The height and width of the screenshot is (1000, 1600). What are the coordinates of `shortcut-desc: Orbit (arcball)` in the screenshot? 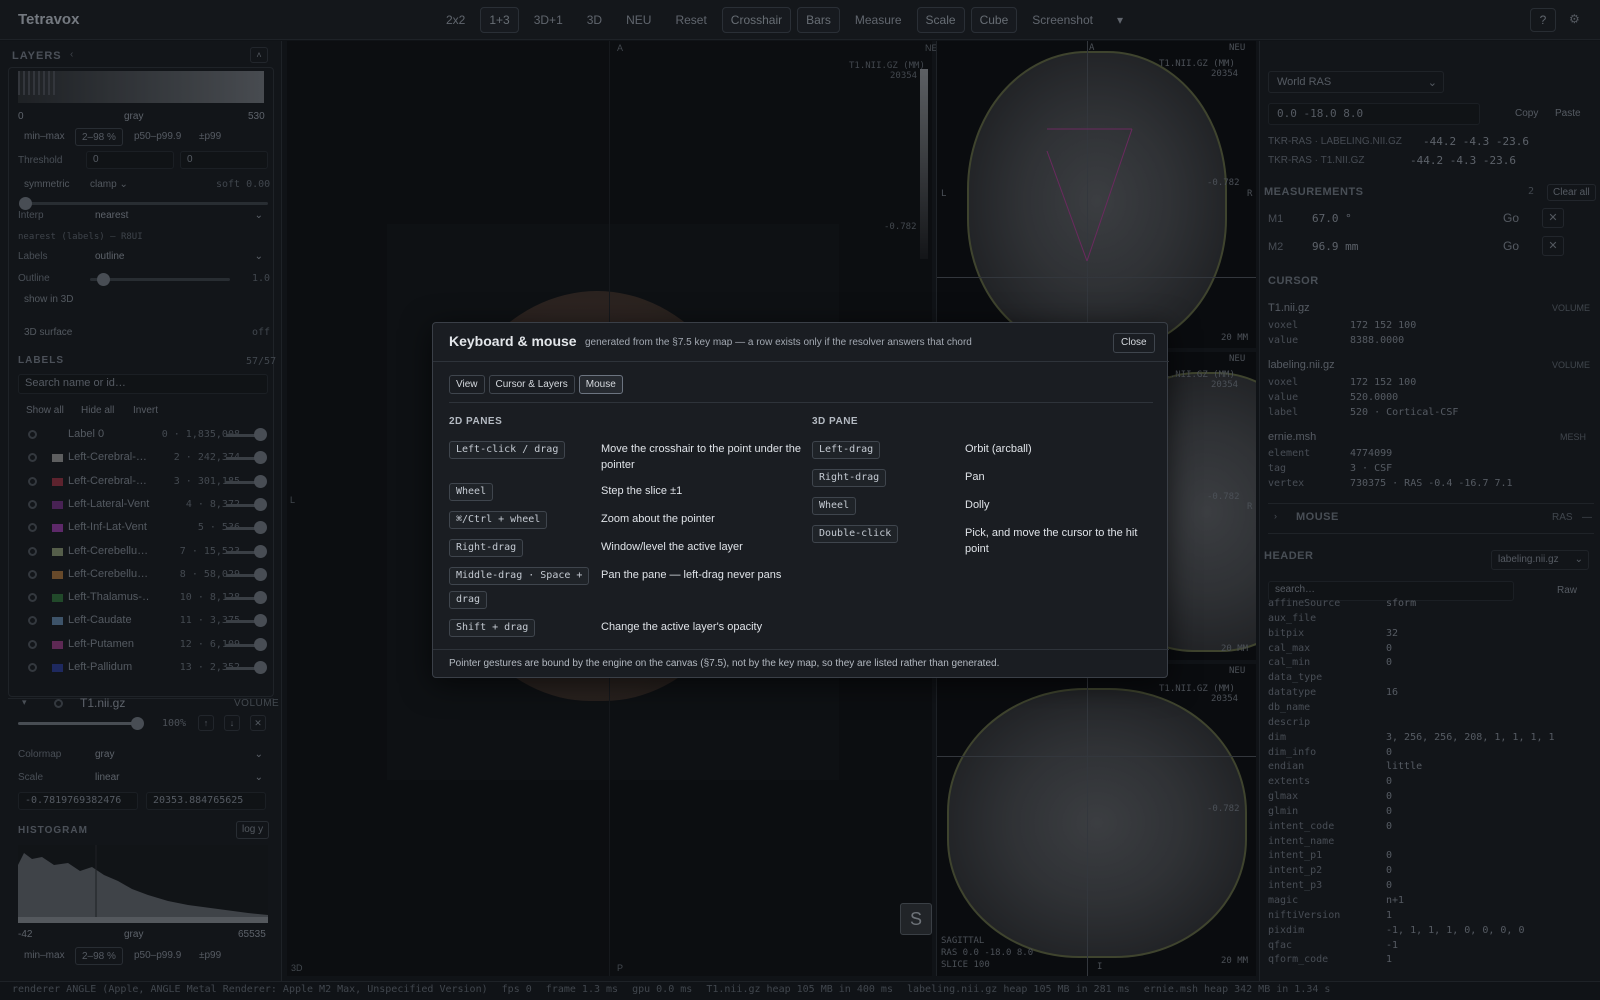 It's located at (998, 449).